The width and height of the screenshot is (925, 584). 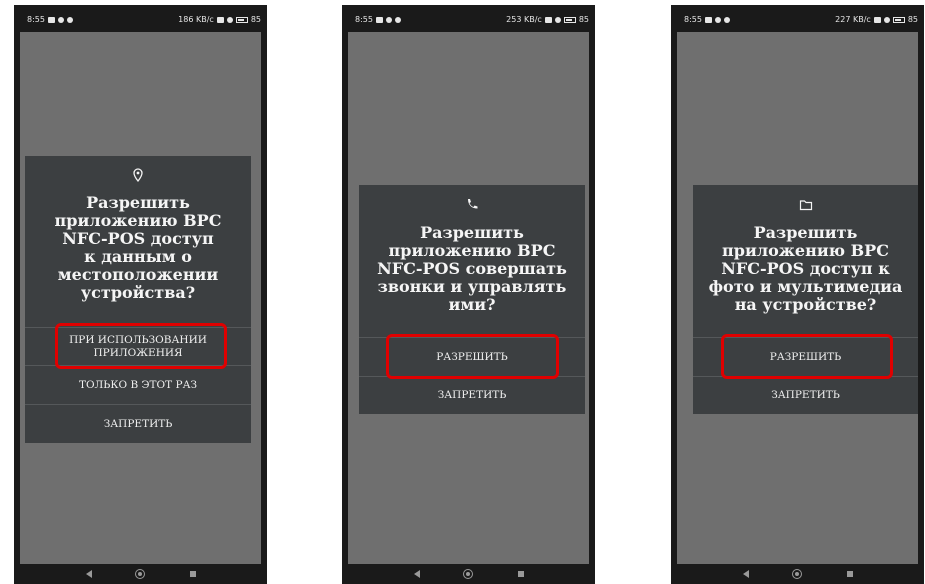 I want to click on allow-once-button: ТОЛЬКО В ЭТОТ РАЗ, so click(x=138, y=384).